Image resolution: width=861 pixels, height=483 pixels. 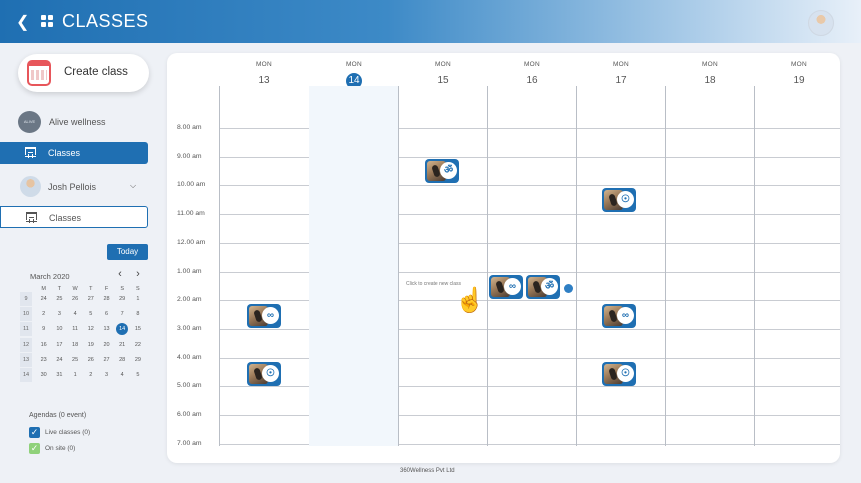 I want to click on page-title: CLASSES, so click(x=105, y=21).